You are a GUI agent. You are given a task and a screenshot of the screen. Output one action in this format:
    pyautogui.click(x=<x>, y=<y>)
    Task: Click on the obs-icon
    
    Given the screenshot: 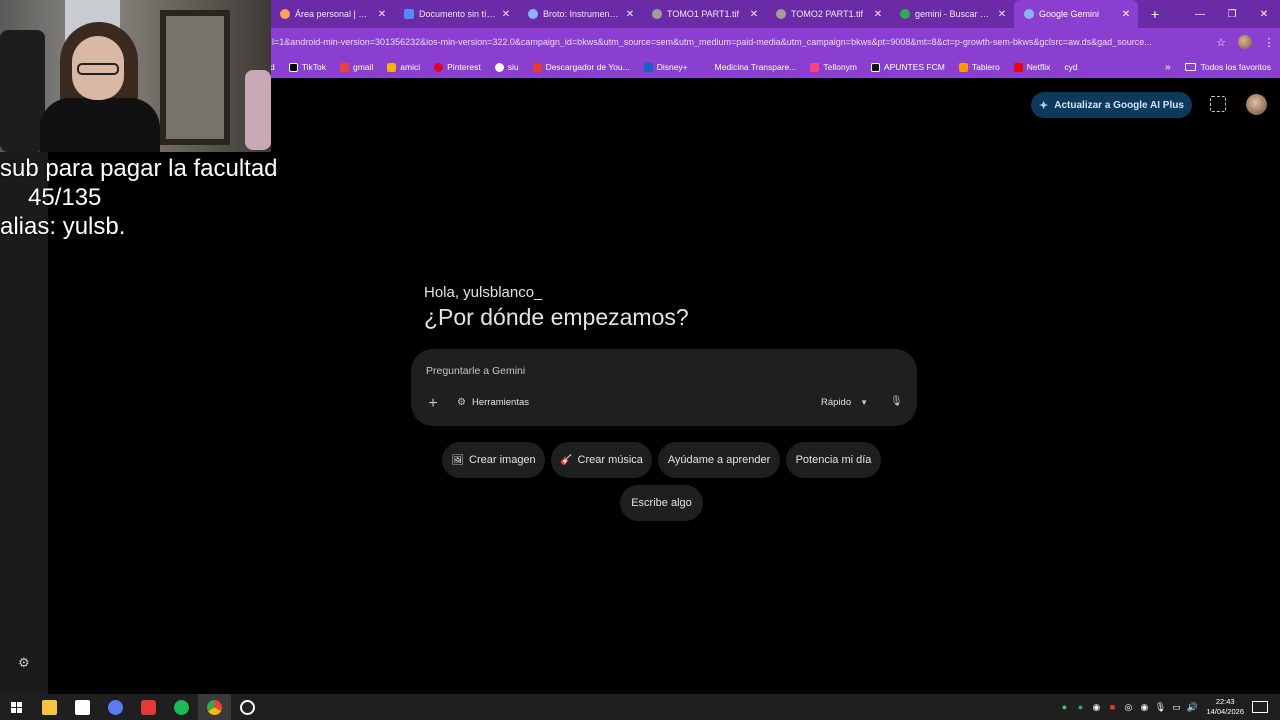 What is the action you would take?
    pyautogui.click(x=247, y=707)
    